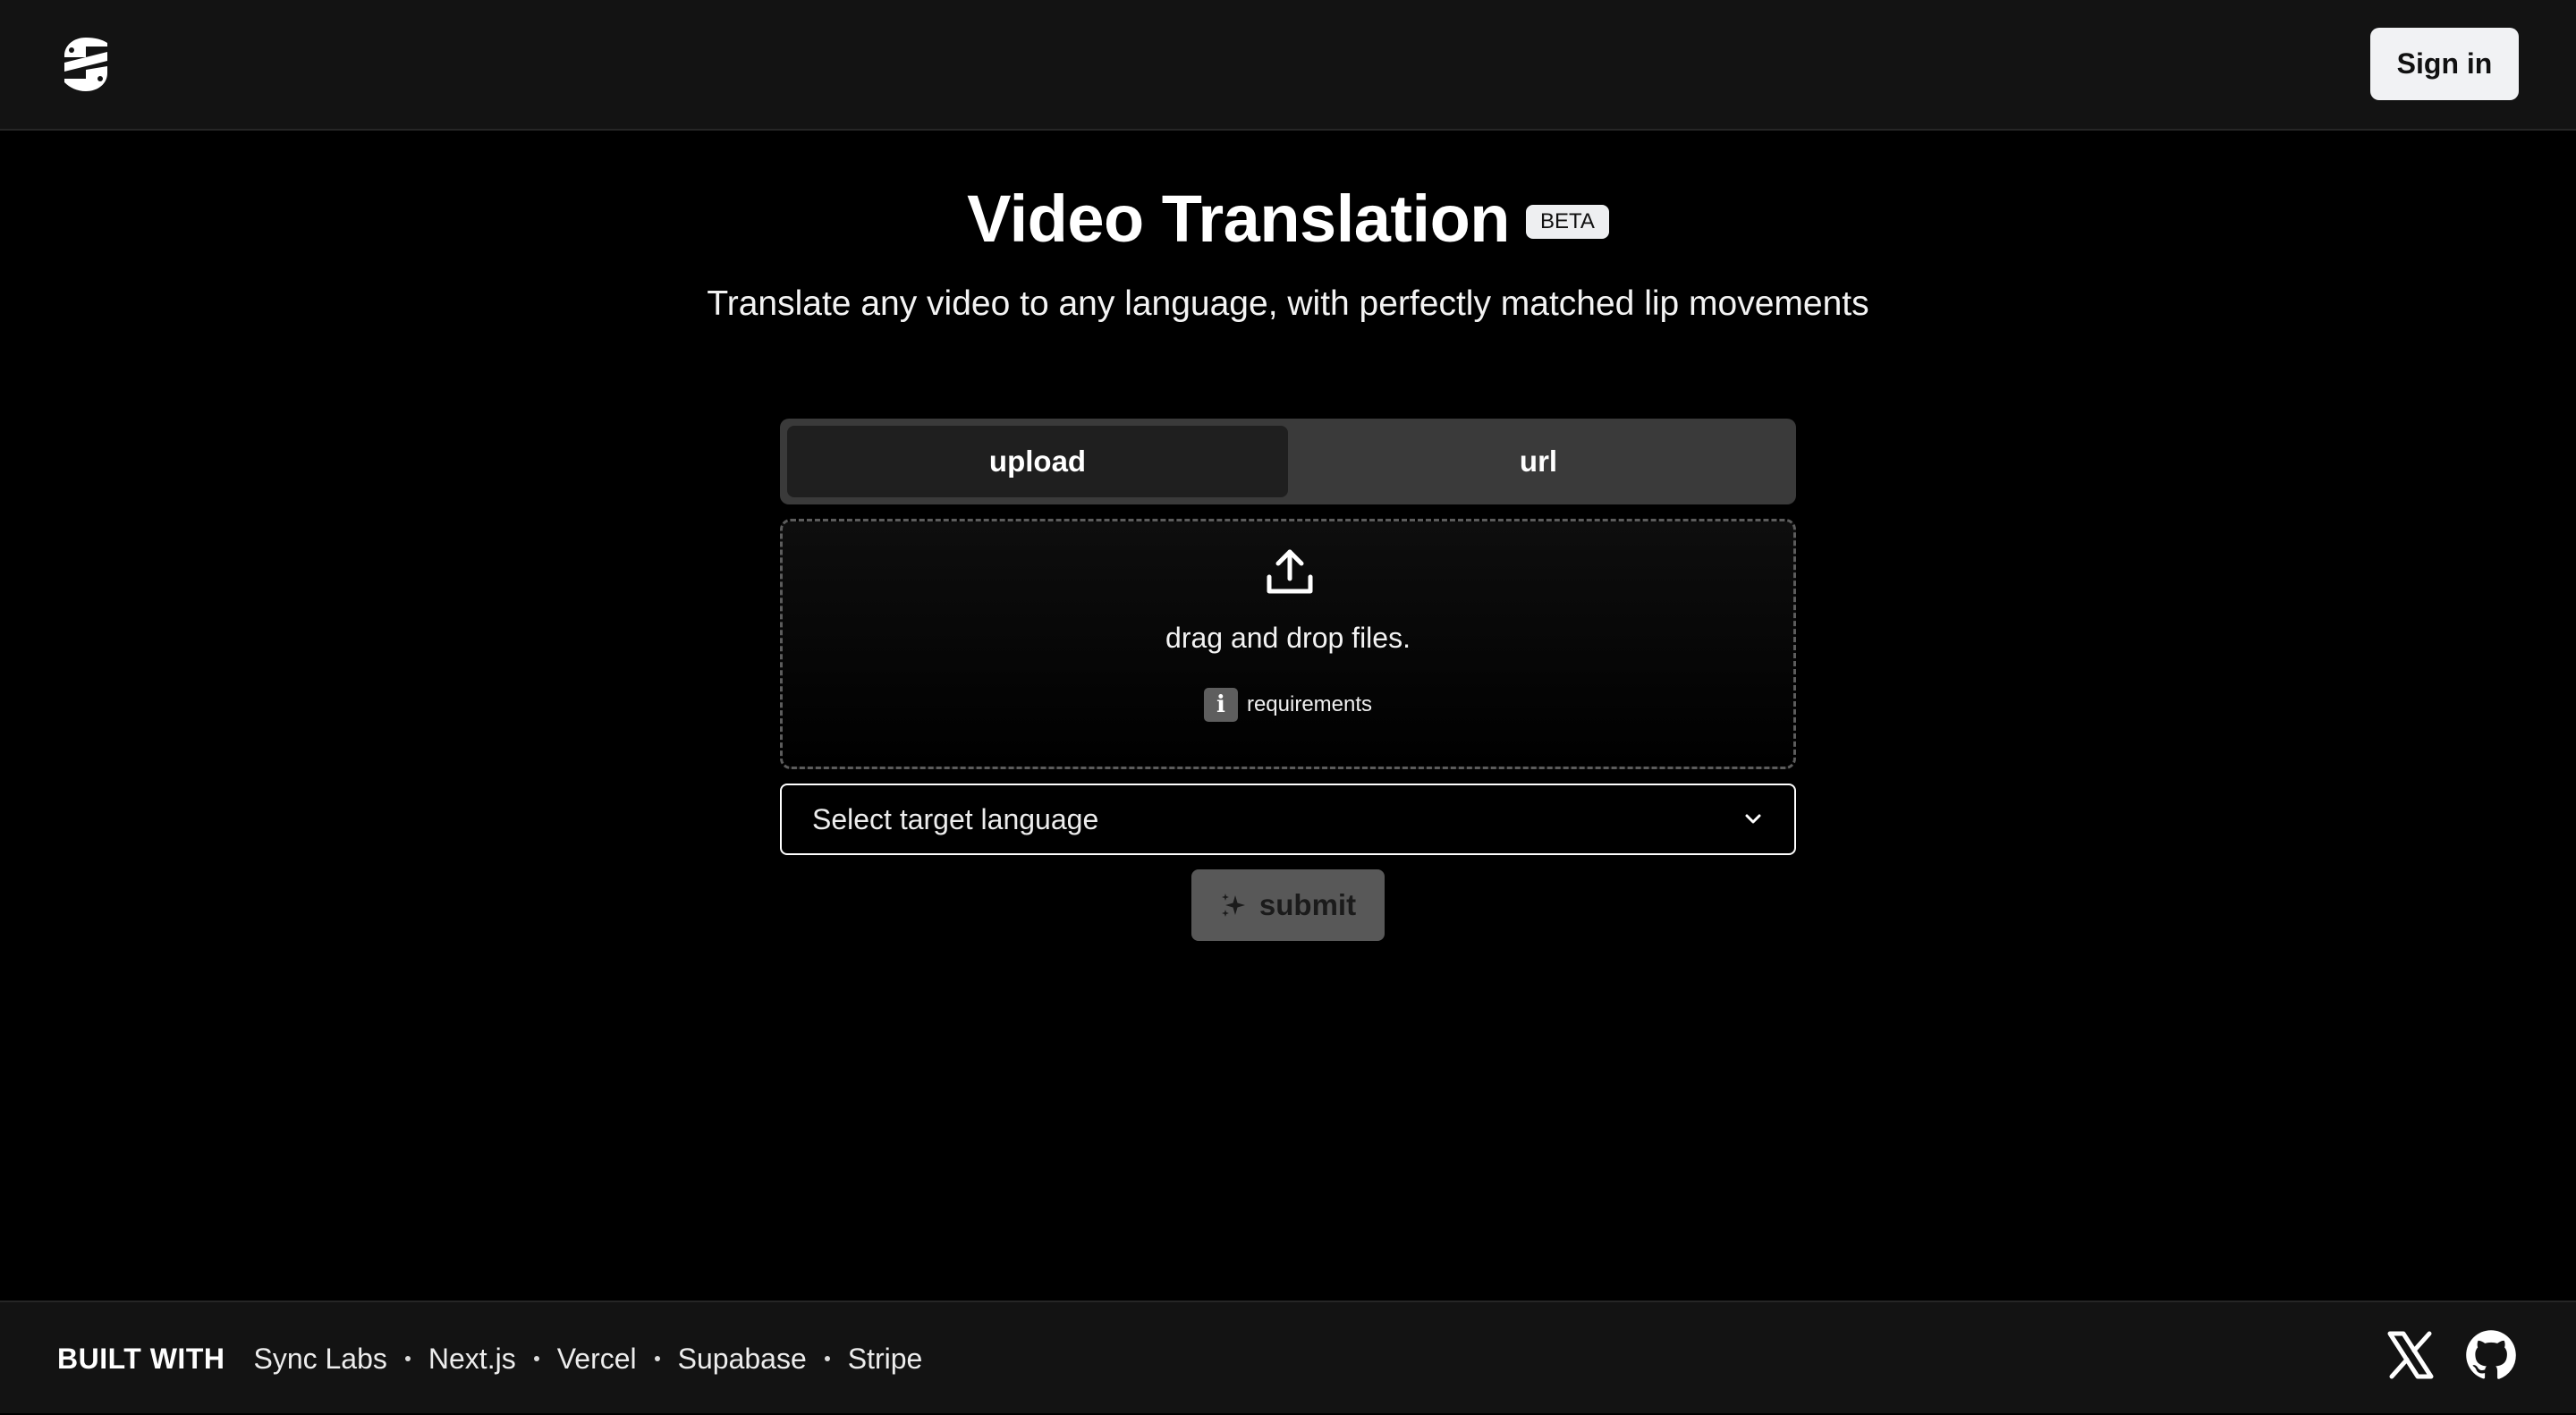  I want to click on tab-upload: upload, so click(1037, 462).